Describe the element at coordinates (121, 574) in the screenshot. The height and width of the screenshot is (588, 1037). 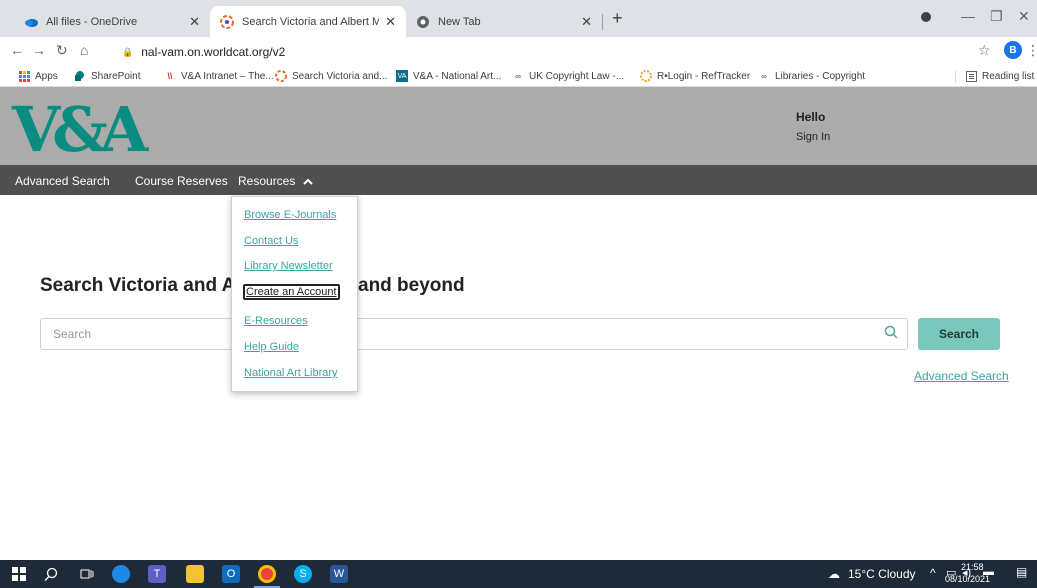
I see `edge-icon` at that location.